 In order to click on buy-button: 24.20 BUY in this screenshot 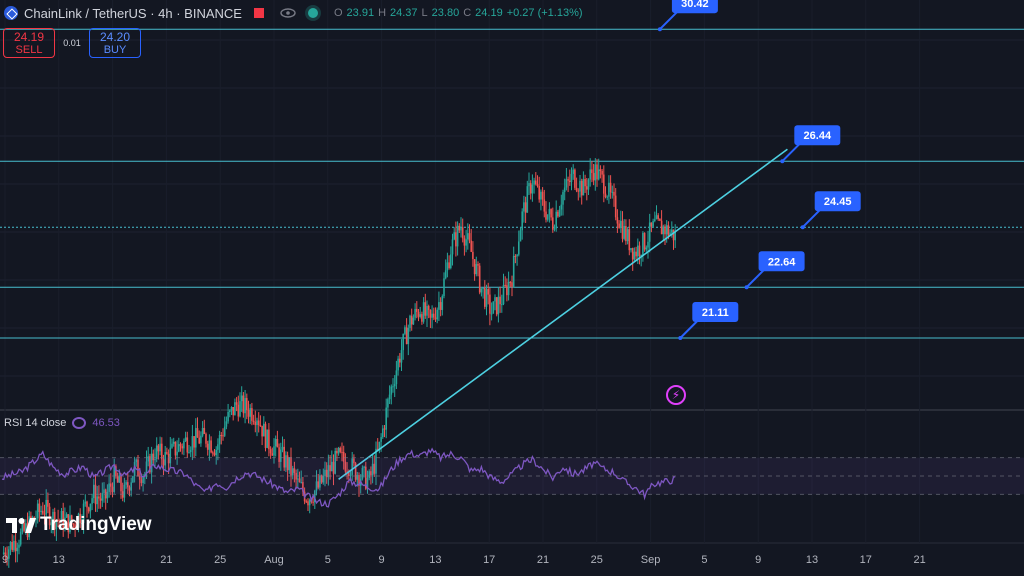, I will do `click(115, 43)`.